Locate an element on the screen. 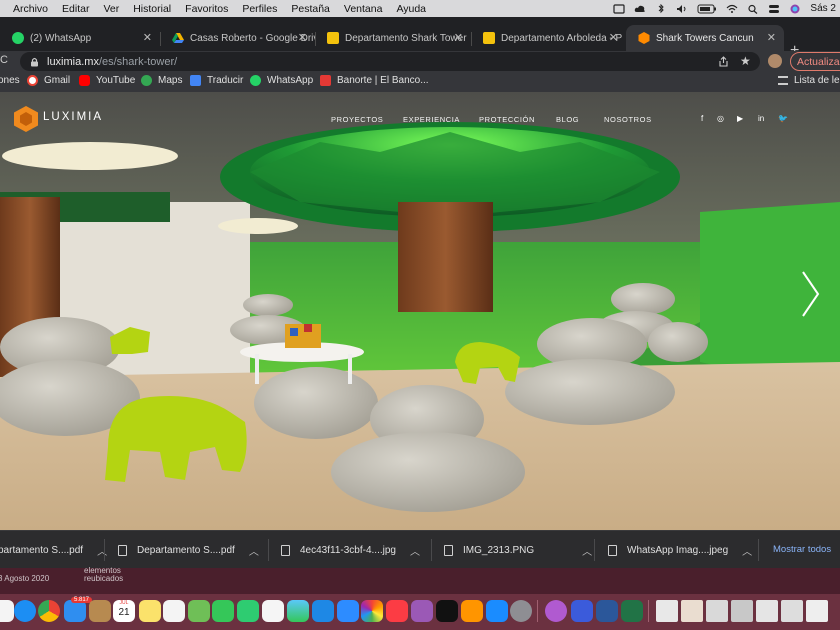 The height and width of the screenshot is (630, 840). update-button: Actualizar is located at coordinates (815, 61).